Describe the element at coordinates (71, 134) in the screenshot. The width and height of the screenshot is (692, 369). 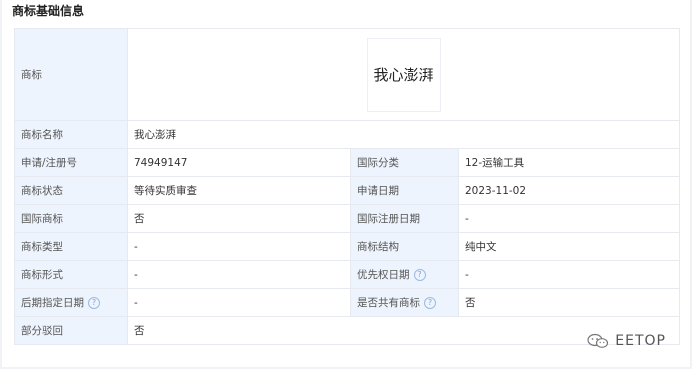
I see `field-label: 商标名称` at that location.